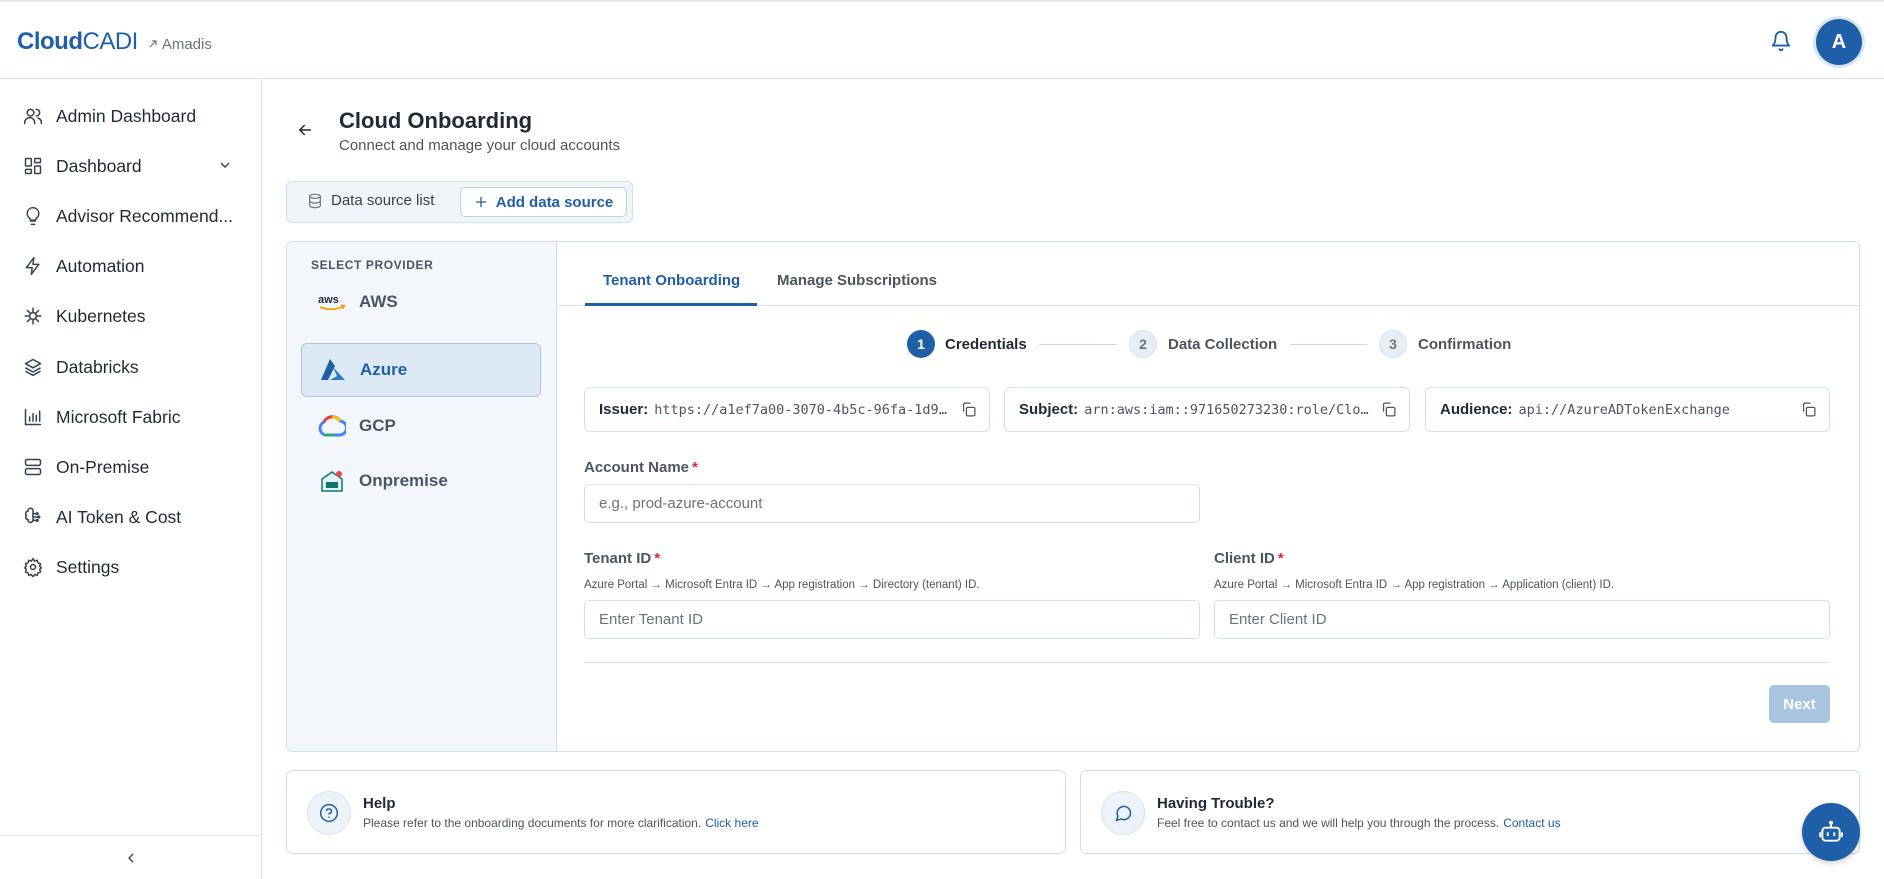  I want to click on bar-chart-icon, so click(33, 417).